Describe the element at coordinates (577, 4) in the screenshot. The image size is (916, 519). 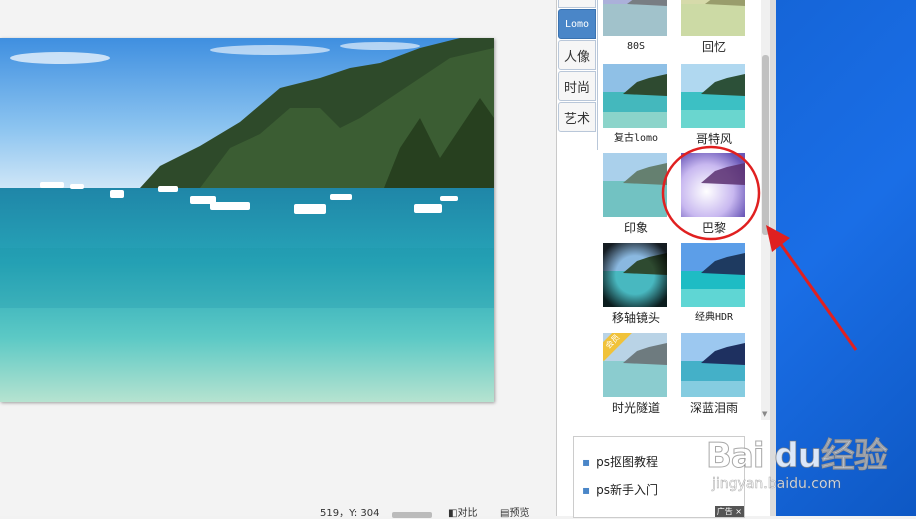
I see `tab-top-edge` at that location.